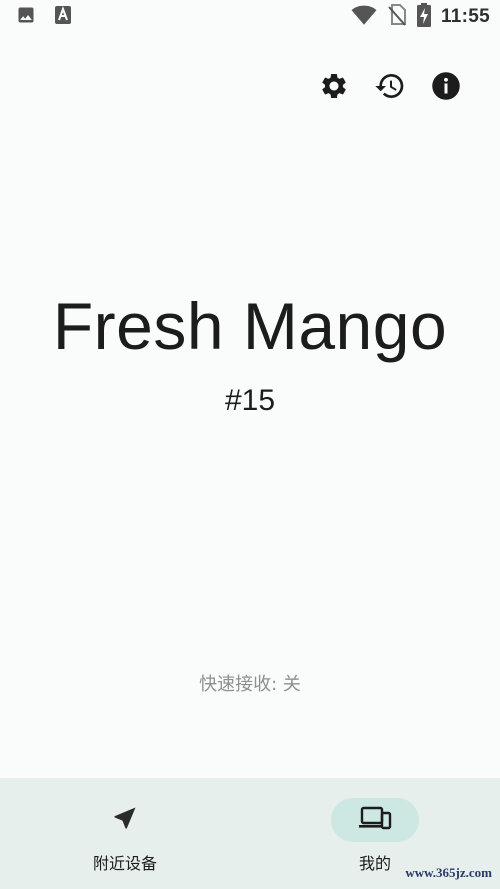 The width and height of the screenshot is (500, 889). I want to click on wifi-icon, so click(364, 17).